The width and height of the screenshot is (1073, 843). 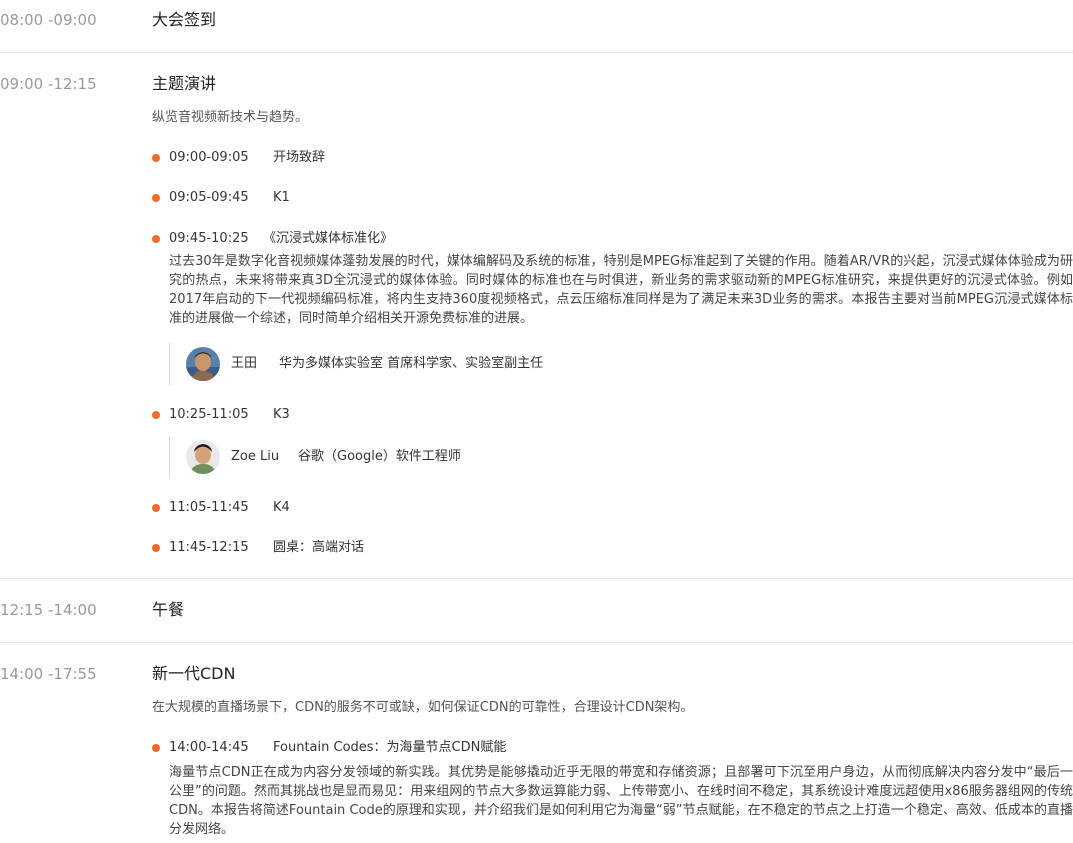 What do you see at coordinates (48, 20) in the screenshot?
I see `session-time: 08:00 -09:00` at bounding box center [48, 20].